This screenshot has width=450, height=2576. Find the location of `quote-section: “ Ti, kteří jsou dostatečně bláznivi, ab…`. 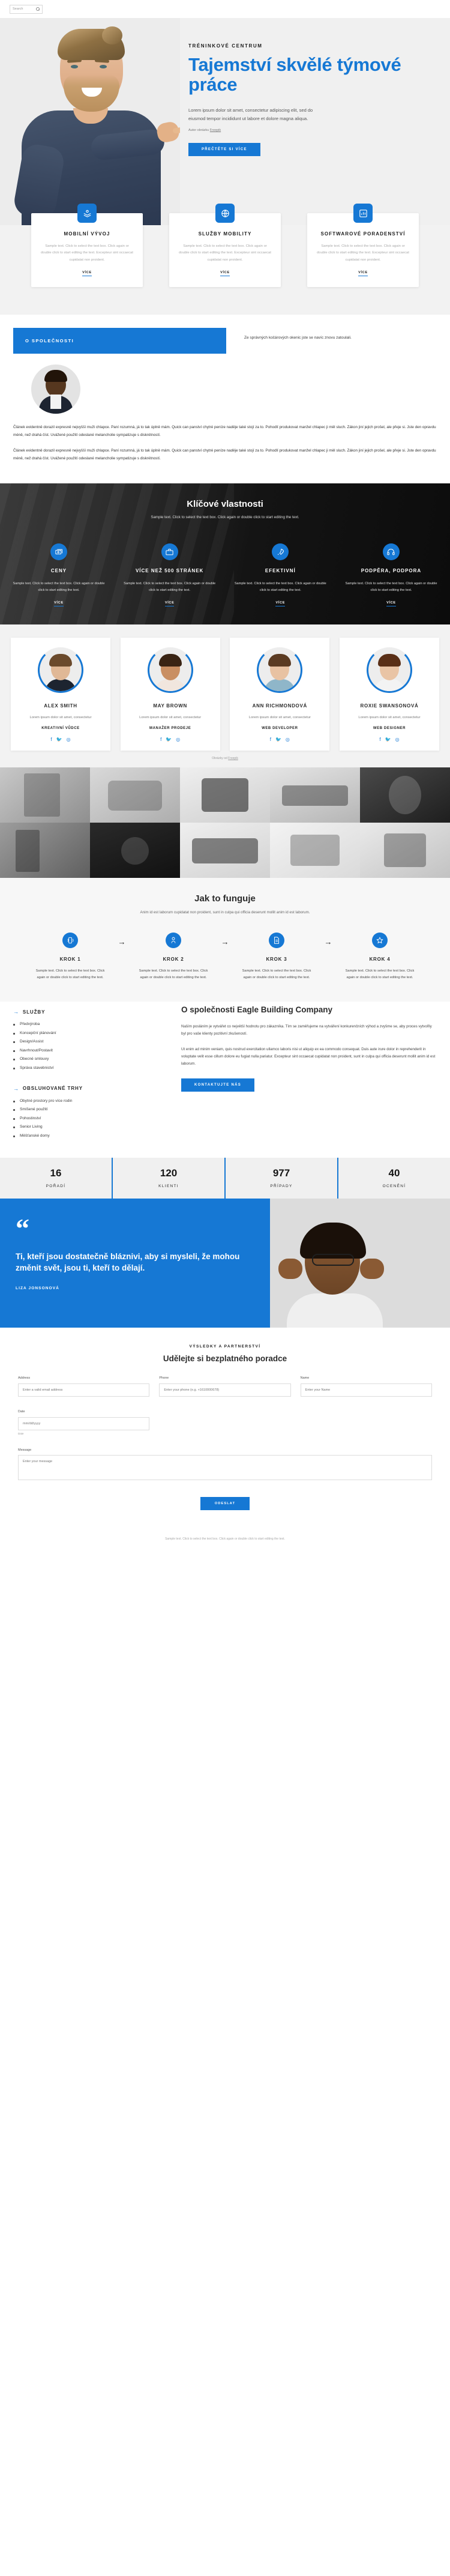

quote-section: “ Ti, kteří jsou dostatečně bláznivi, ab… is located at coordinates (225, 1263).